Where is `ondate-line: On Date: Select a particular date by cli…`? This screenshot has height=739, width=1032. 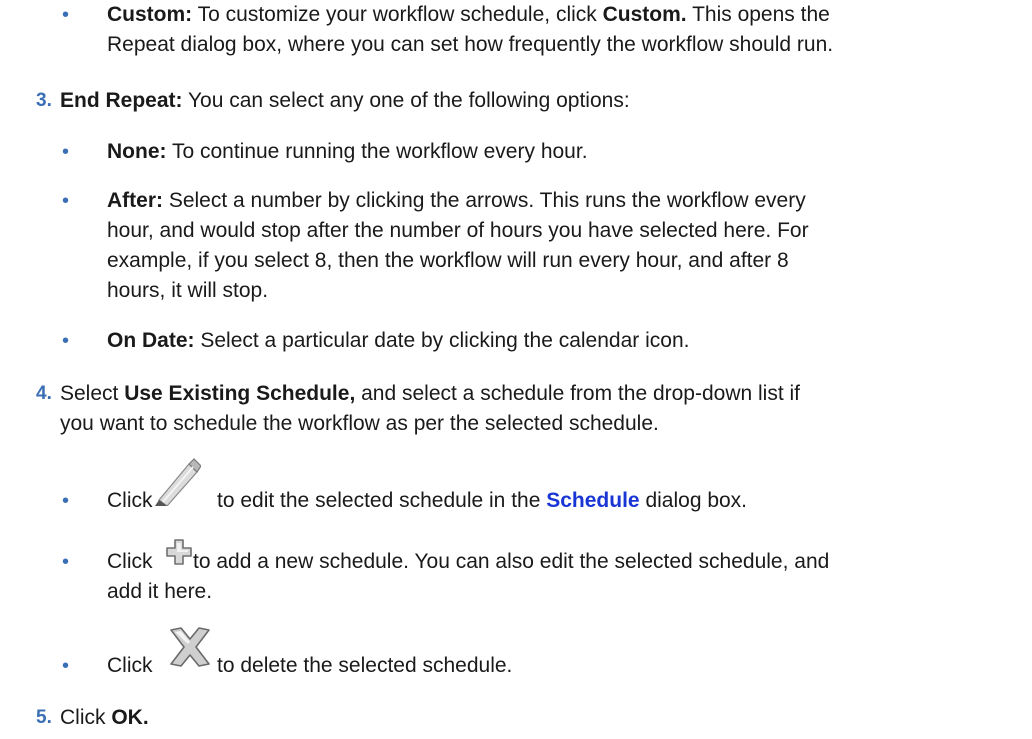 ondate-line: On Date: Select a particular date by cli… is located at coordinates (398, 341).